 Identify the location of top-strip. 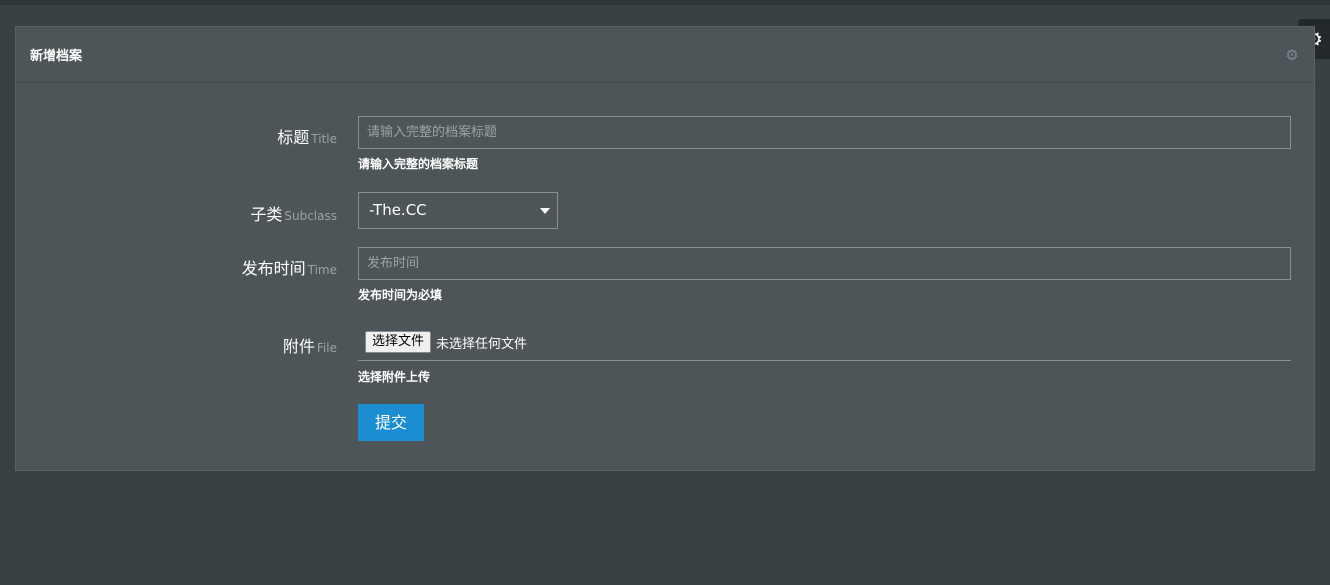
(665, 2).